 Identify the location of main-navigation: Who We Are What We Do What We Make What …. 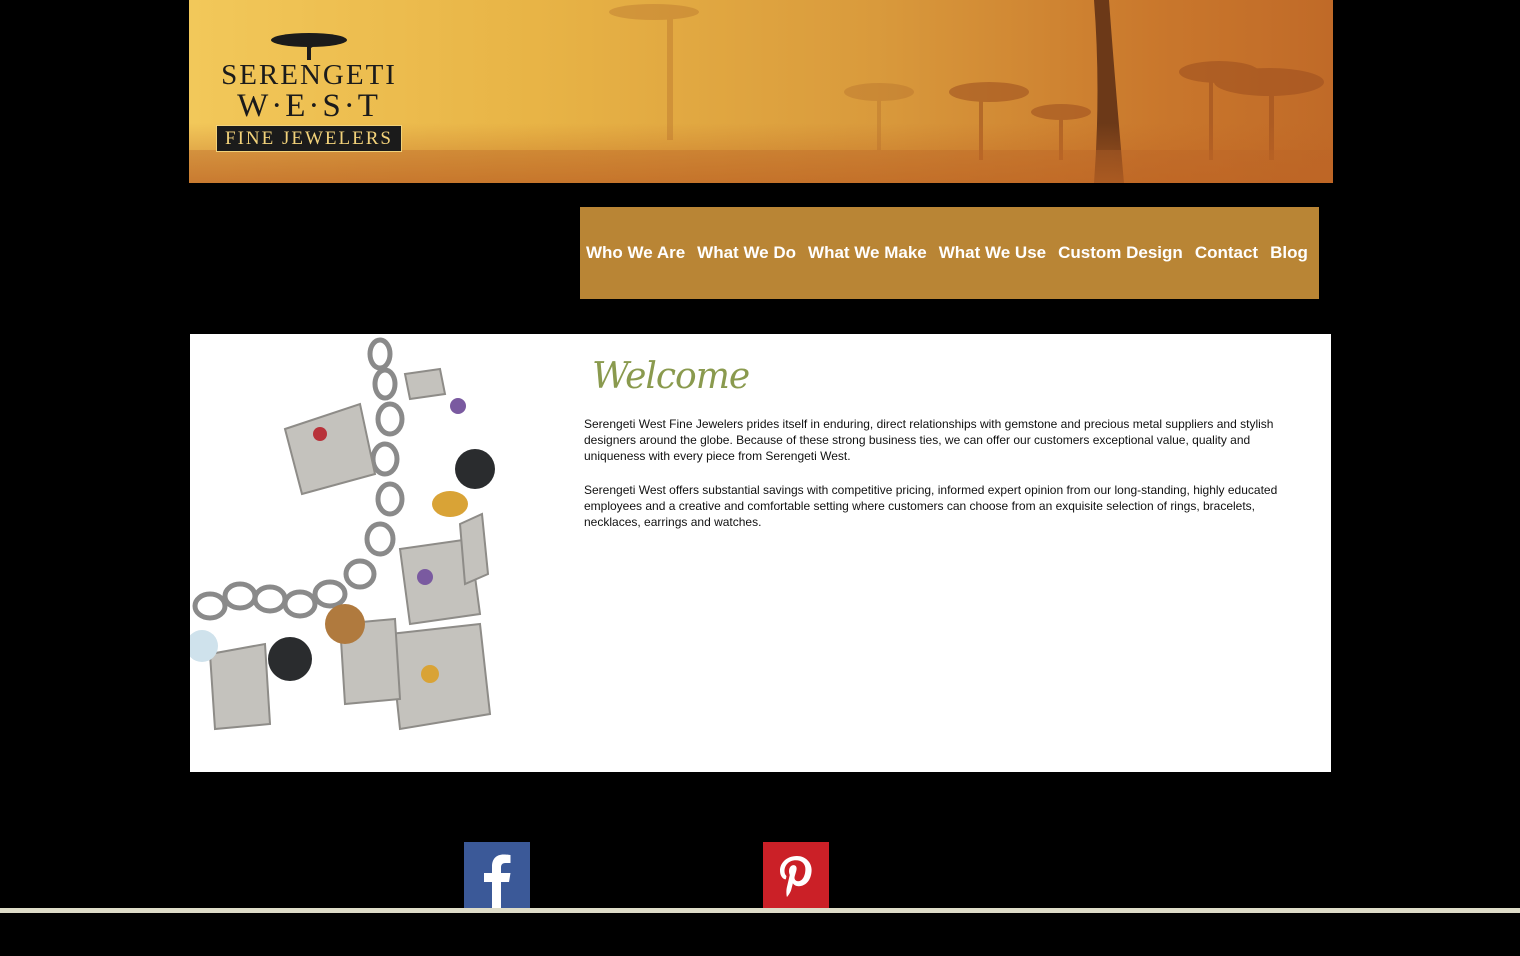
(949, 253).